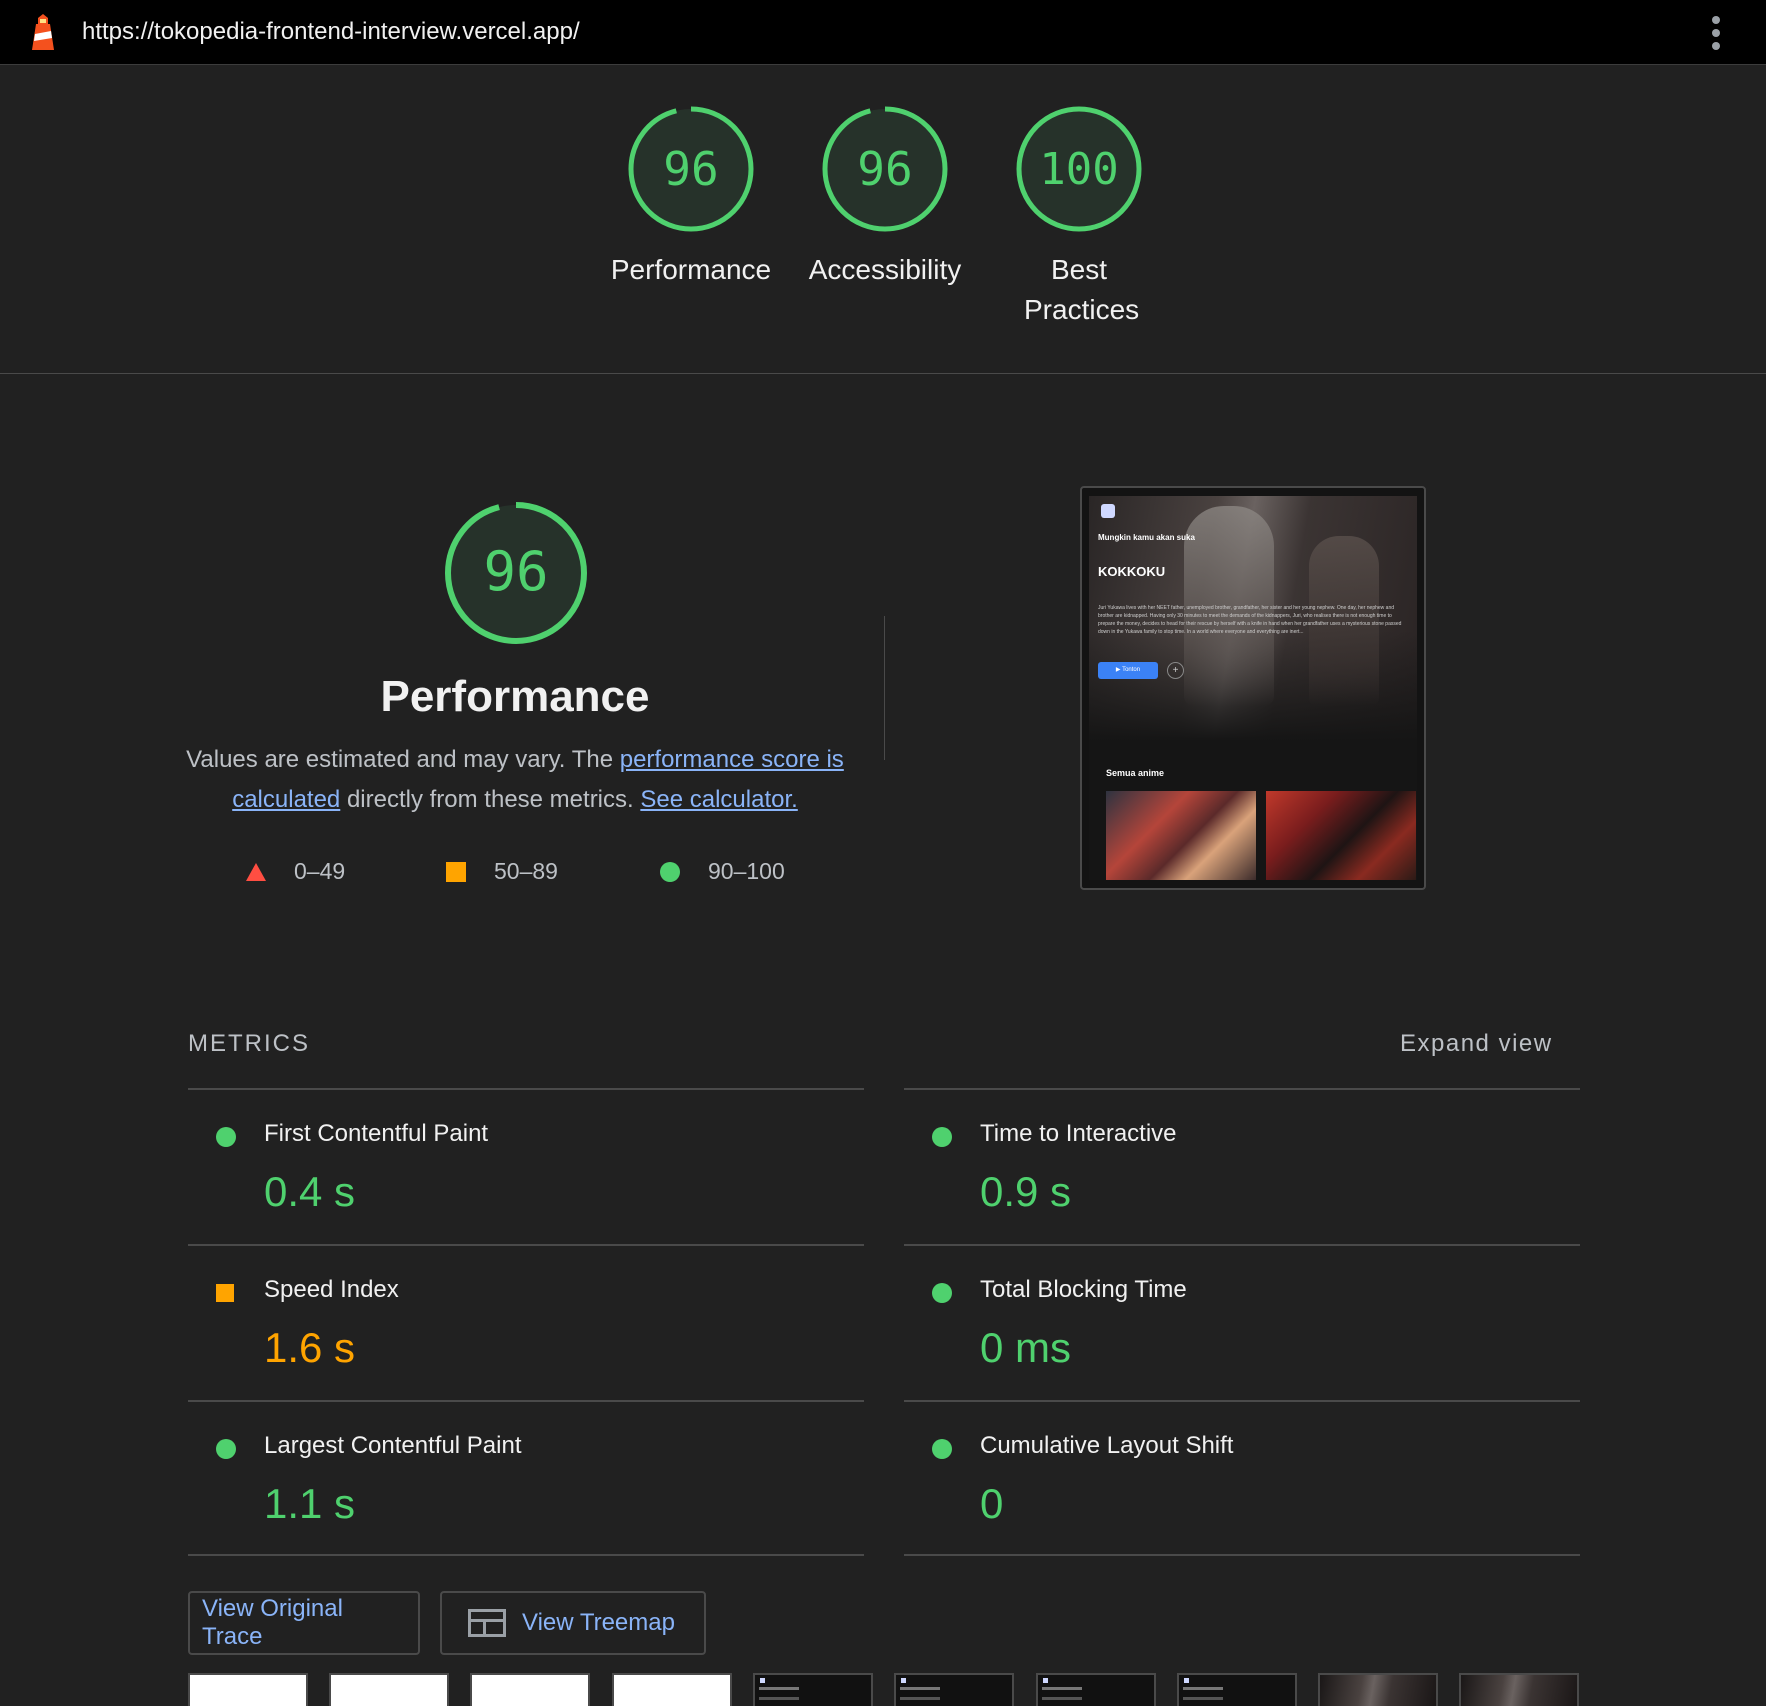 The image size is (1766, 1706). I want to click on watch-button: ▶ Tonton, so click(1128, 670).